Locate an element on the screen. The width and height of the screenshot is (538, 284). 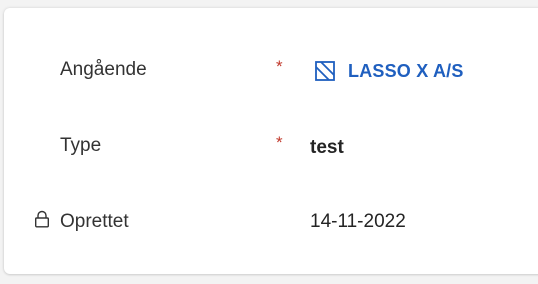
field-value-oprettet: 14-11-2022 is located at coordinates (358, 221).